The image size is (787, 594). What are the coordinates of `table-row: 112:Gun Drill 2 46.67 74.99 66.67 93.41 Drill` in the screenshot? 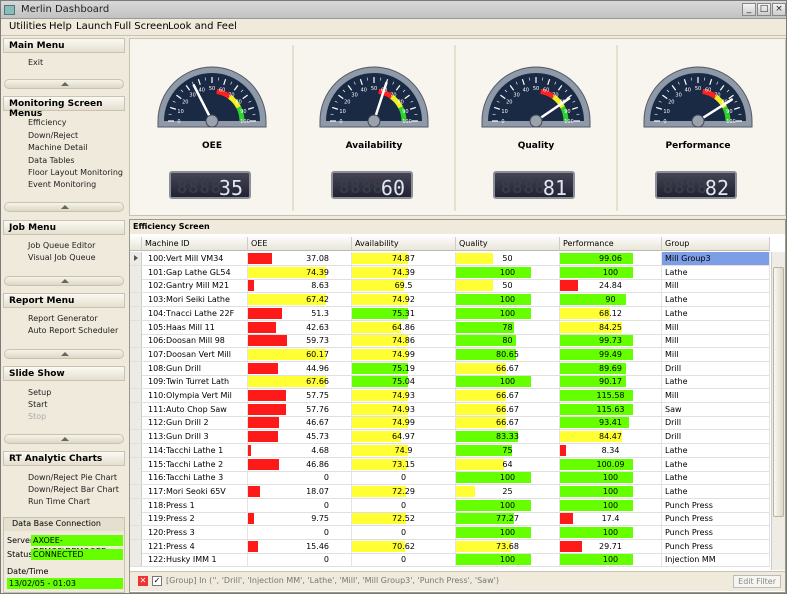 It's located at (450, 423).